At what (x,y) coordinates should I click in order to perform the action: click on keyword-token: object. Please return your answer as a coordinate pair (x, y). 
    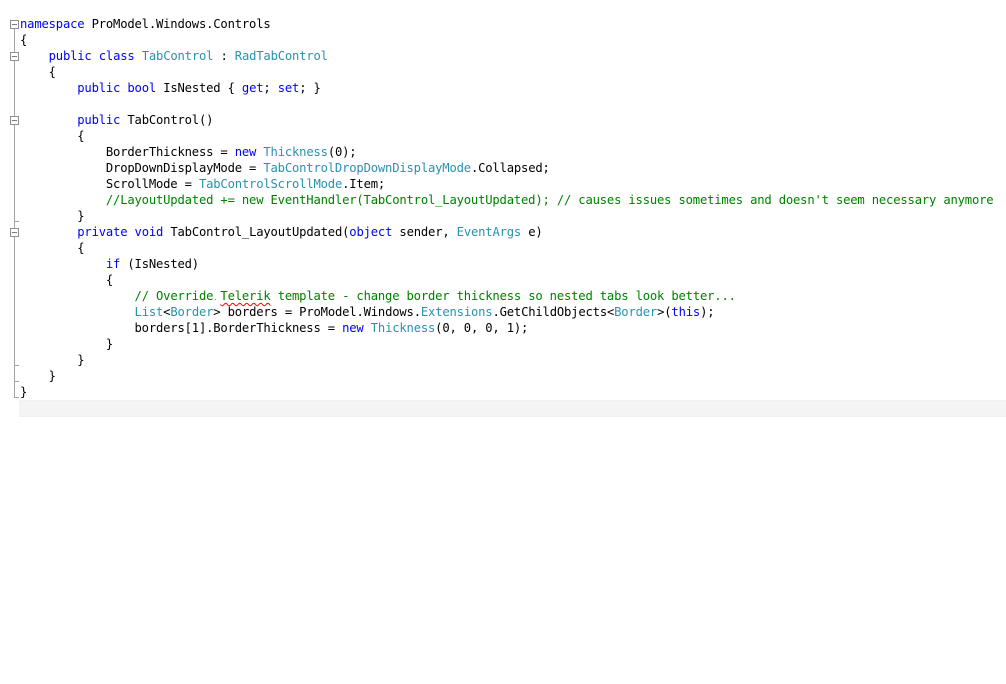
    Looking at the image, I should click on (371, 232).